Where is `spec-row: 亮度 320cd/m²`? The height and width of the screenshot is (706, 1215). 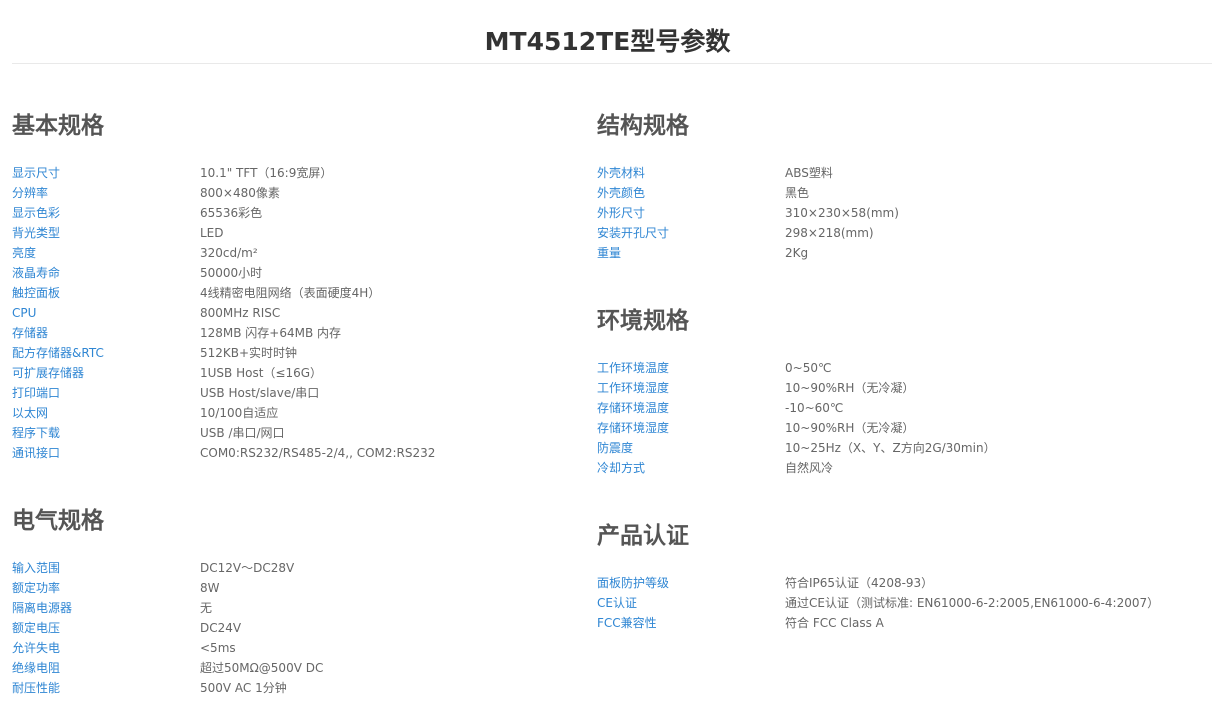 spec-row: 亮度 320cd/m² is located at coordinates (223, 253).